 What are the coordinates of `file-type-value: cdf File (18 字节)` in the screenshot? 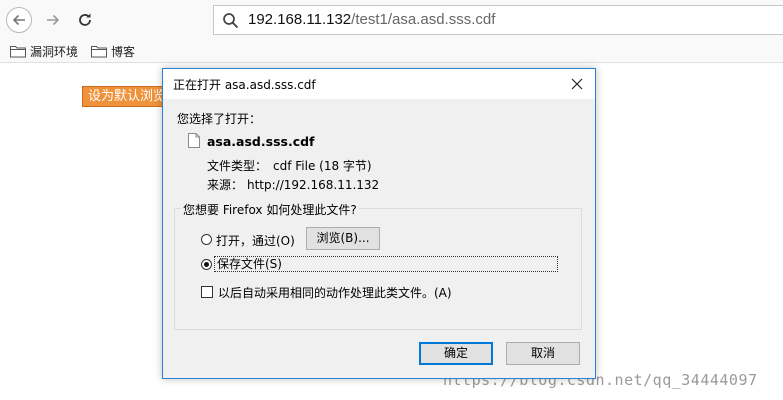 It's located at (322, 166).